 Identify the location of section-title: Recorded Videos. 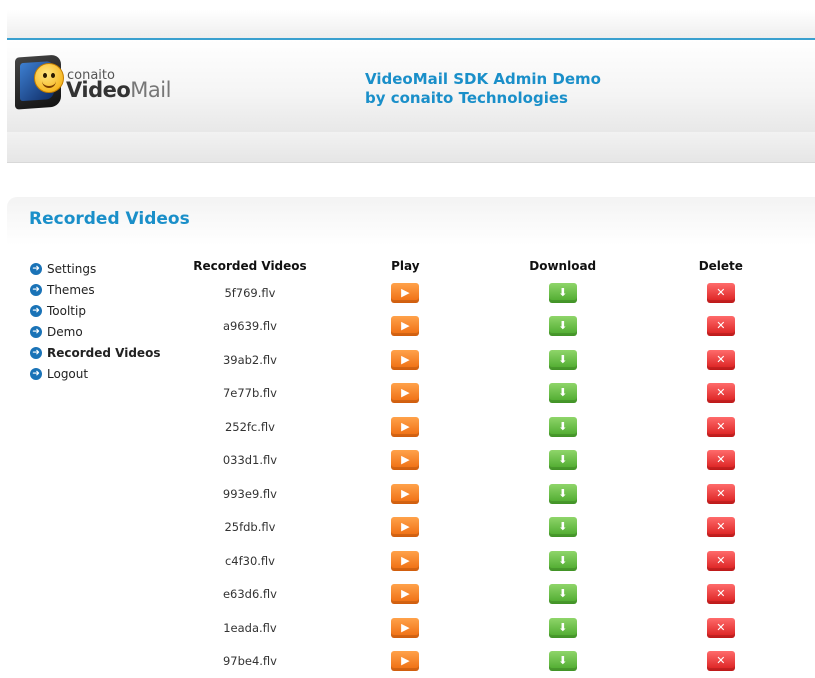
(109, 219).